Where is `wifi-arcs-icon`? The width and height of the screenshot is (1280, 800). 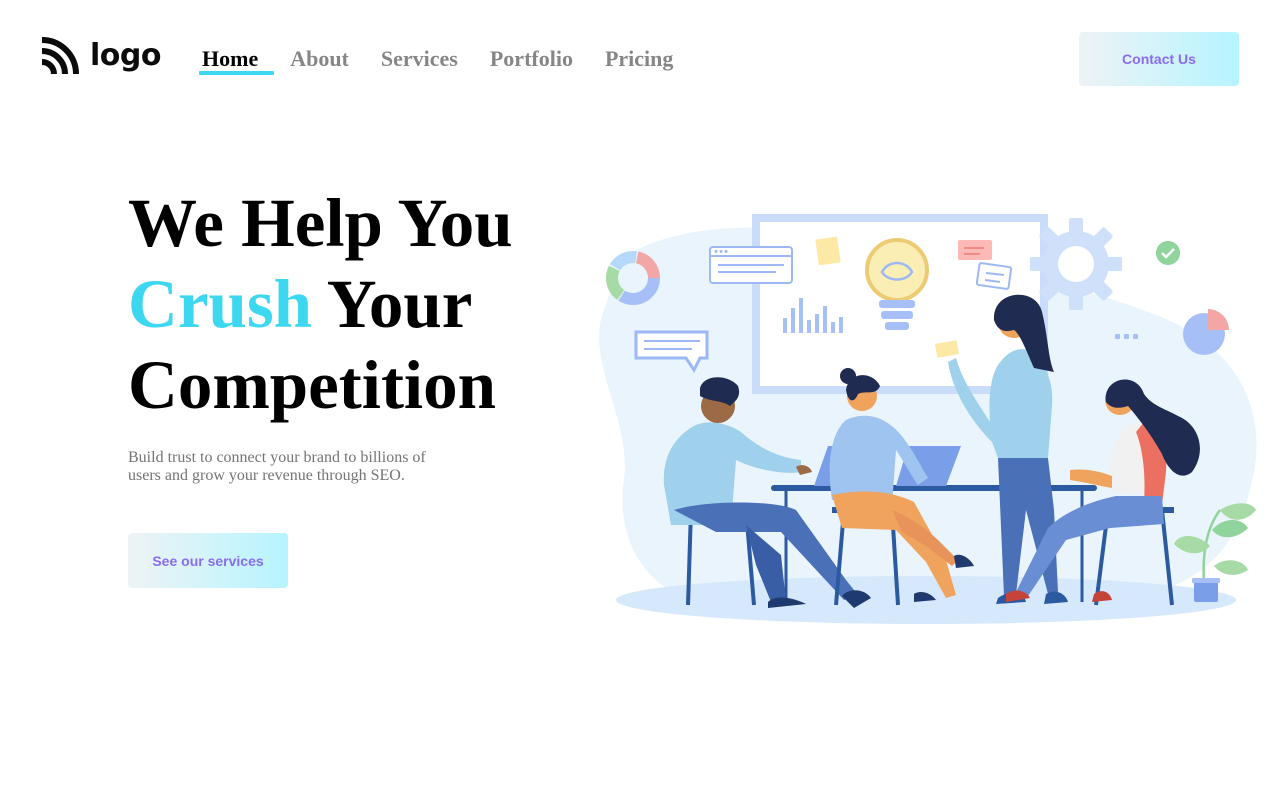
wifi-arcs-icon is located at coordinates (60, 56).